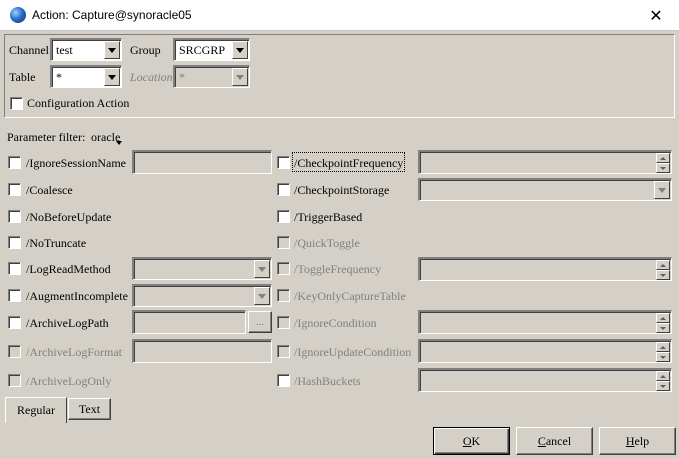 The height and width of the screenshot is (458, 679). I want to click on param-label-checkpointfrequency: /CheckpointFrequency, so click(349, 163).